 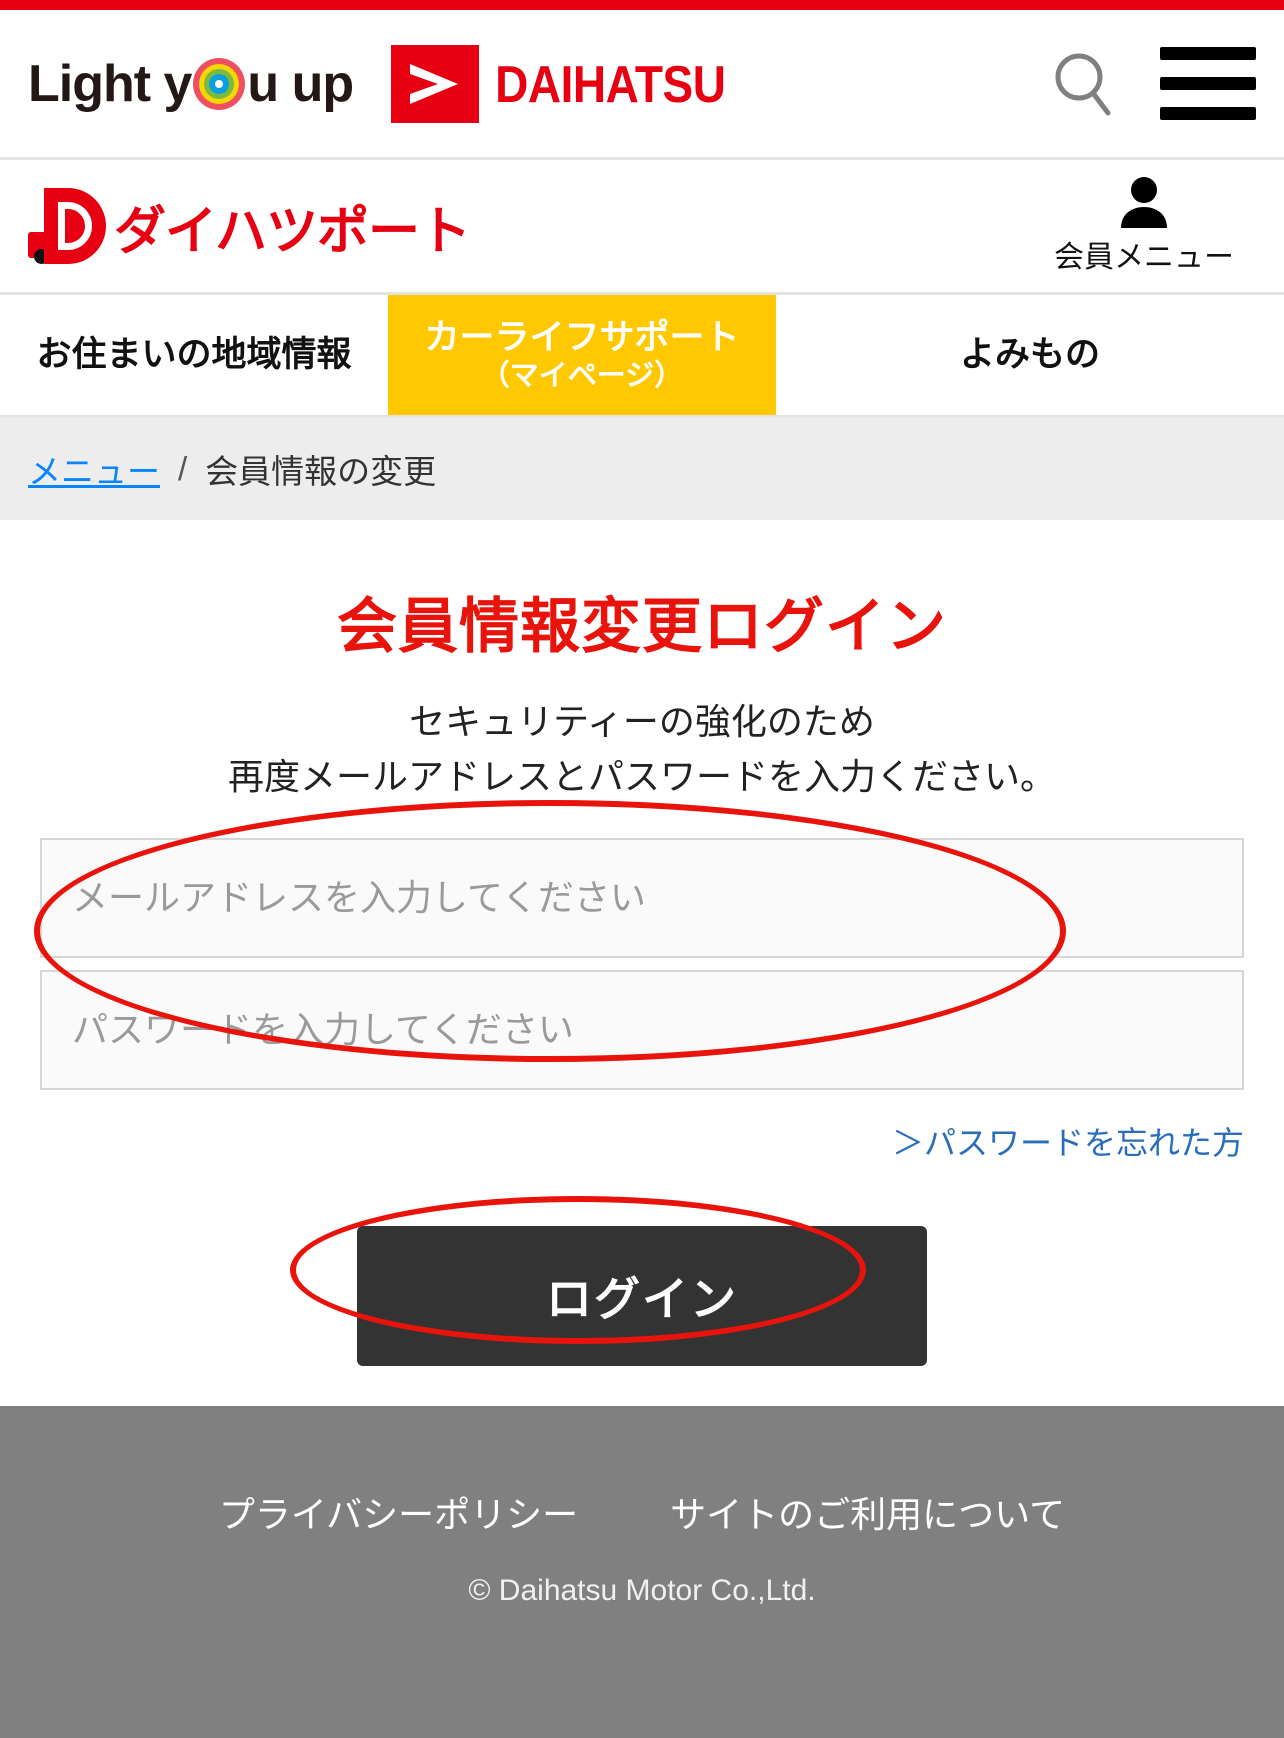 I want to click on daihatsu-port-bar: ダイハツポート 会員メニュー, so click(x=642, y=227).